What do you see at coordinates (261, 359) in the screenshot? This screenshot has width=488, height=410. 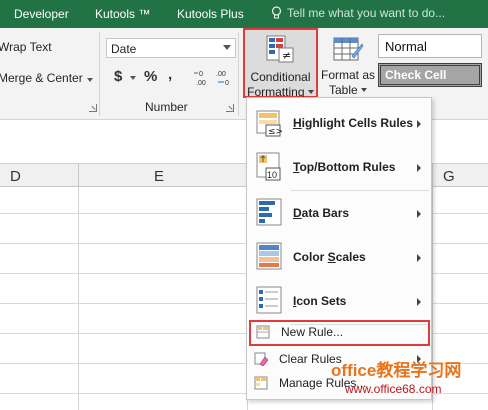 I see `eraser-icon` at bounding box center [261, 359].